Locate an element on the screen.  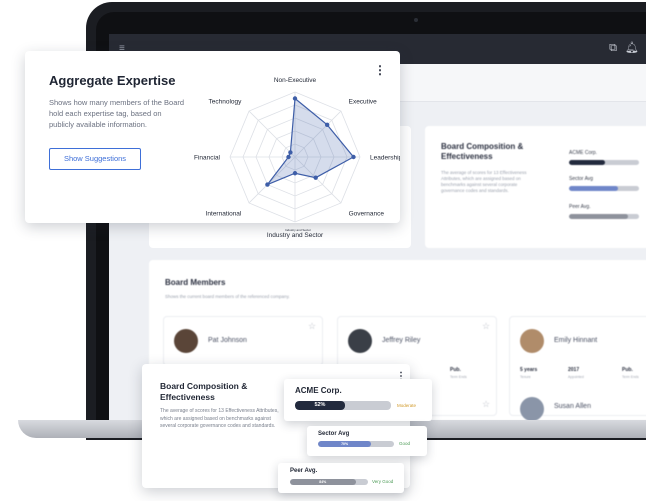
bg-sector-bar is located at coordinates (604, 188).